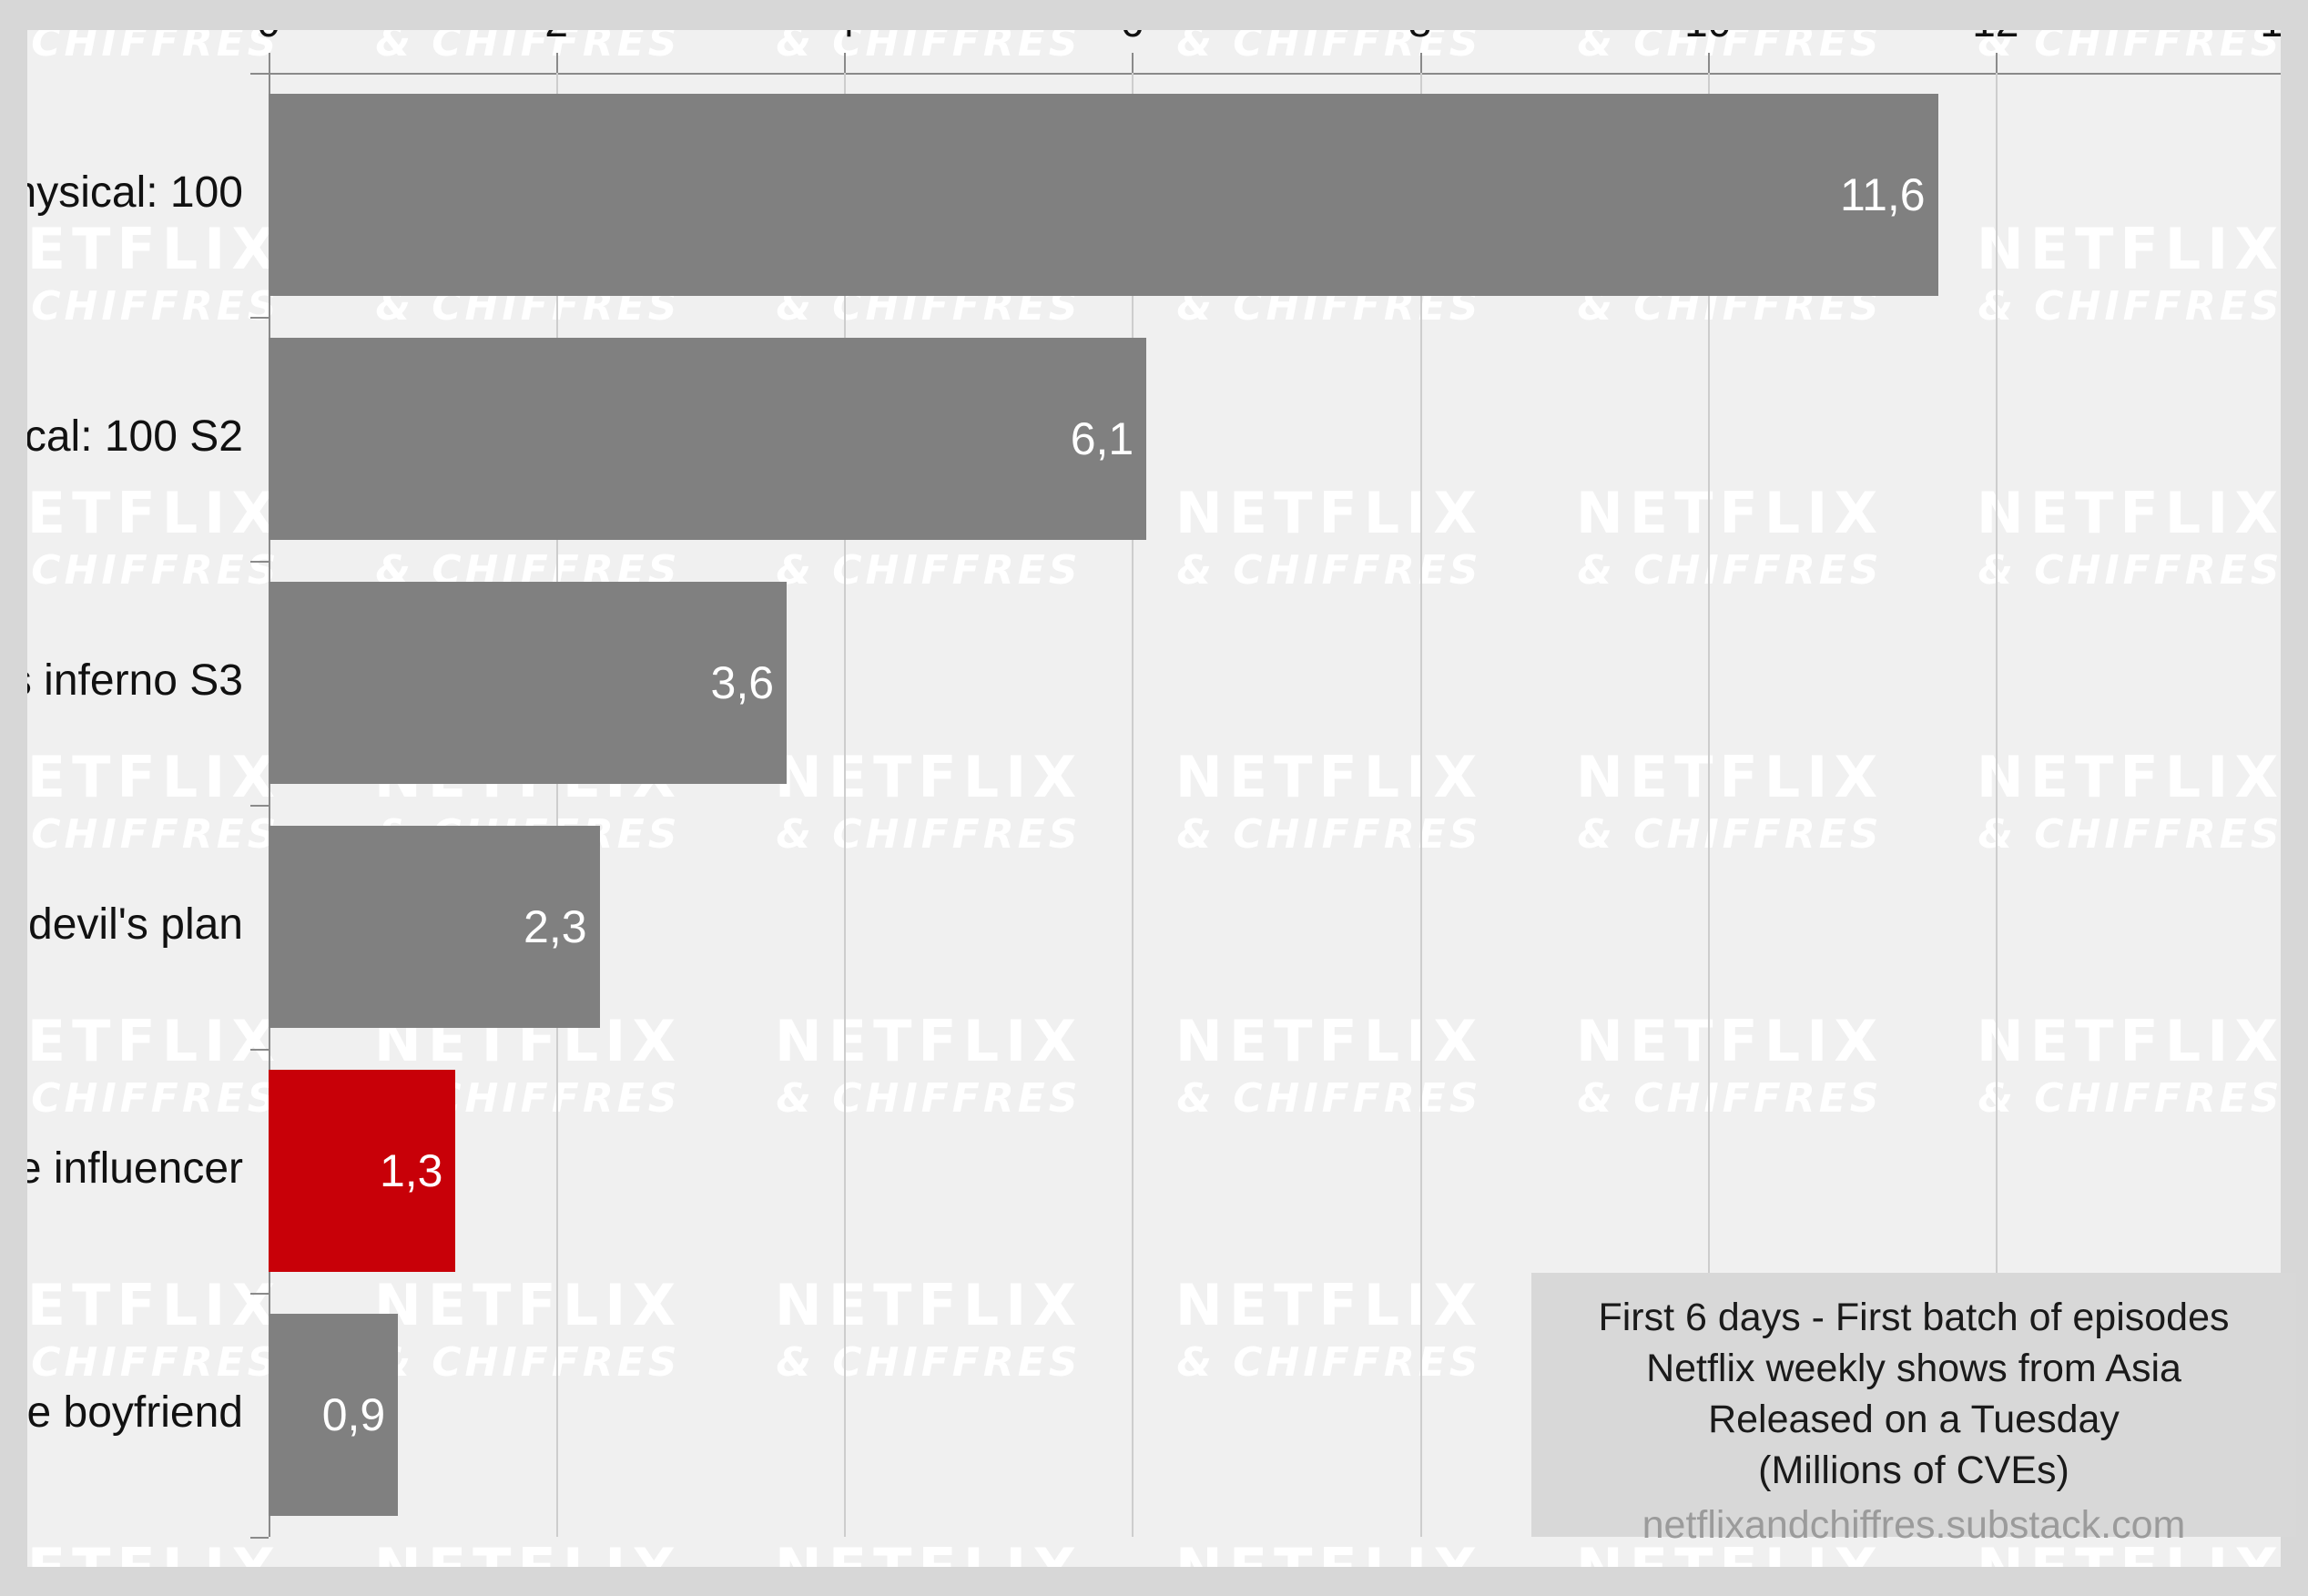 The height and width of the screenshot is (1596, 2308). What do you see at coordinates (1883, 194) in the screenshot?
I see `bar-value-label: 11,6` at bounding box center [1883, 194].